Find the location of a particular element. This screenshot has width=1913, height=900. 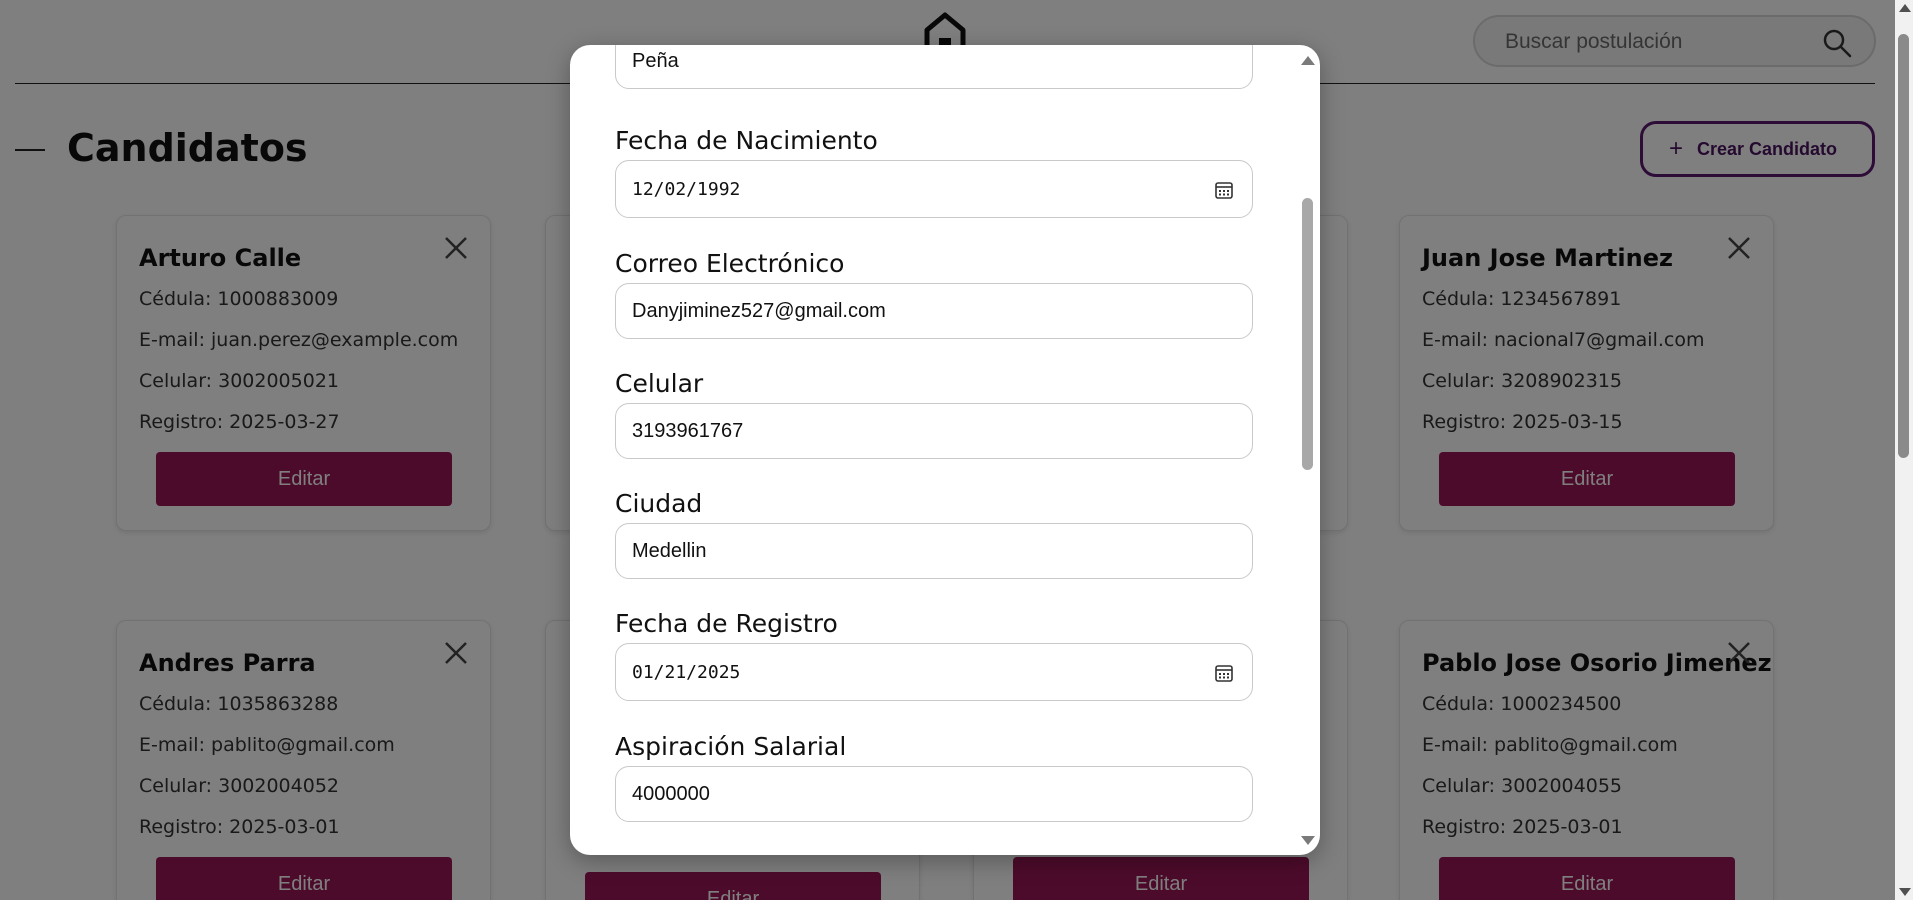

apellido-field: Peña is located at coordinates (934, 67).